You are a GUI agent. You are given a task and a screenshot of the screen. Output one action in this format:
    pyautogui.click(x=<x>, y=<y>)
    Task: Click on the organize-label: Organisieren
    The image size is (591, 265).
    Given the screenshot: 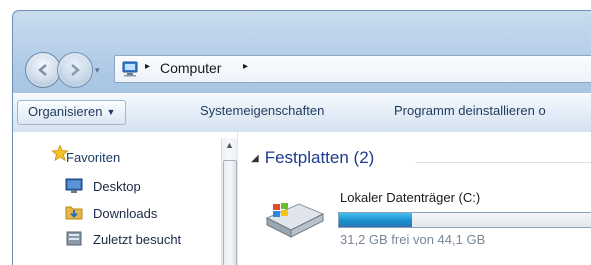 What is the action you would take?
    pyautogui.click(x=65, y=111)
    